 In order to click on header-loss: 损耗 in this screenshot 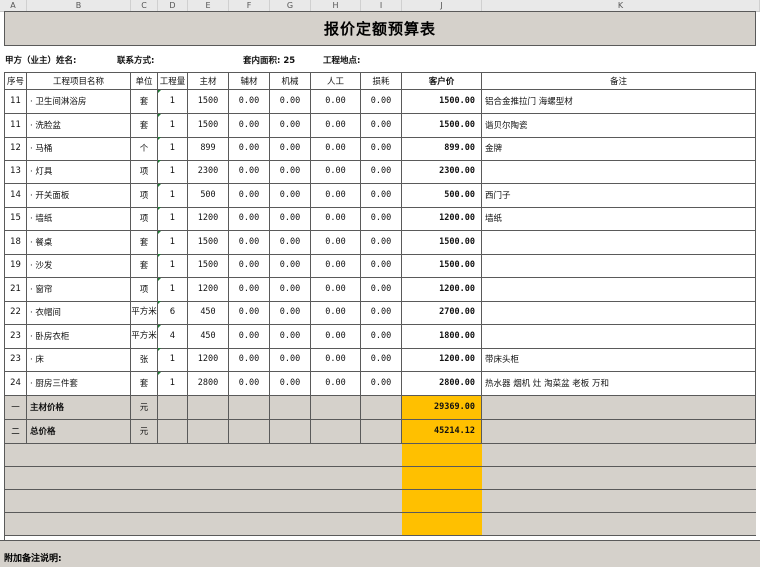, I will do `click(381, 81)`.